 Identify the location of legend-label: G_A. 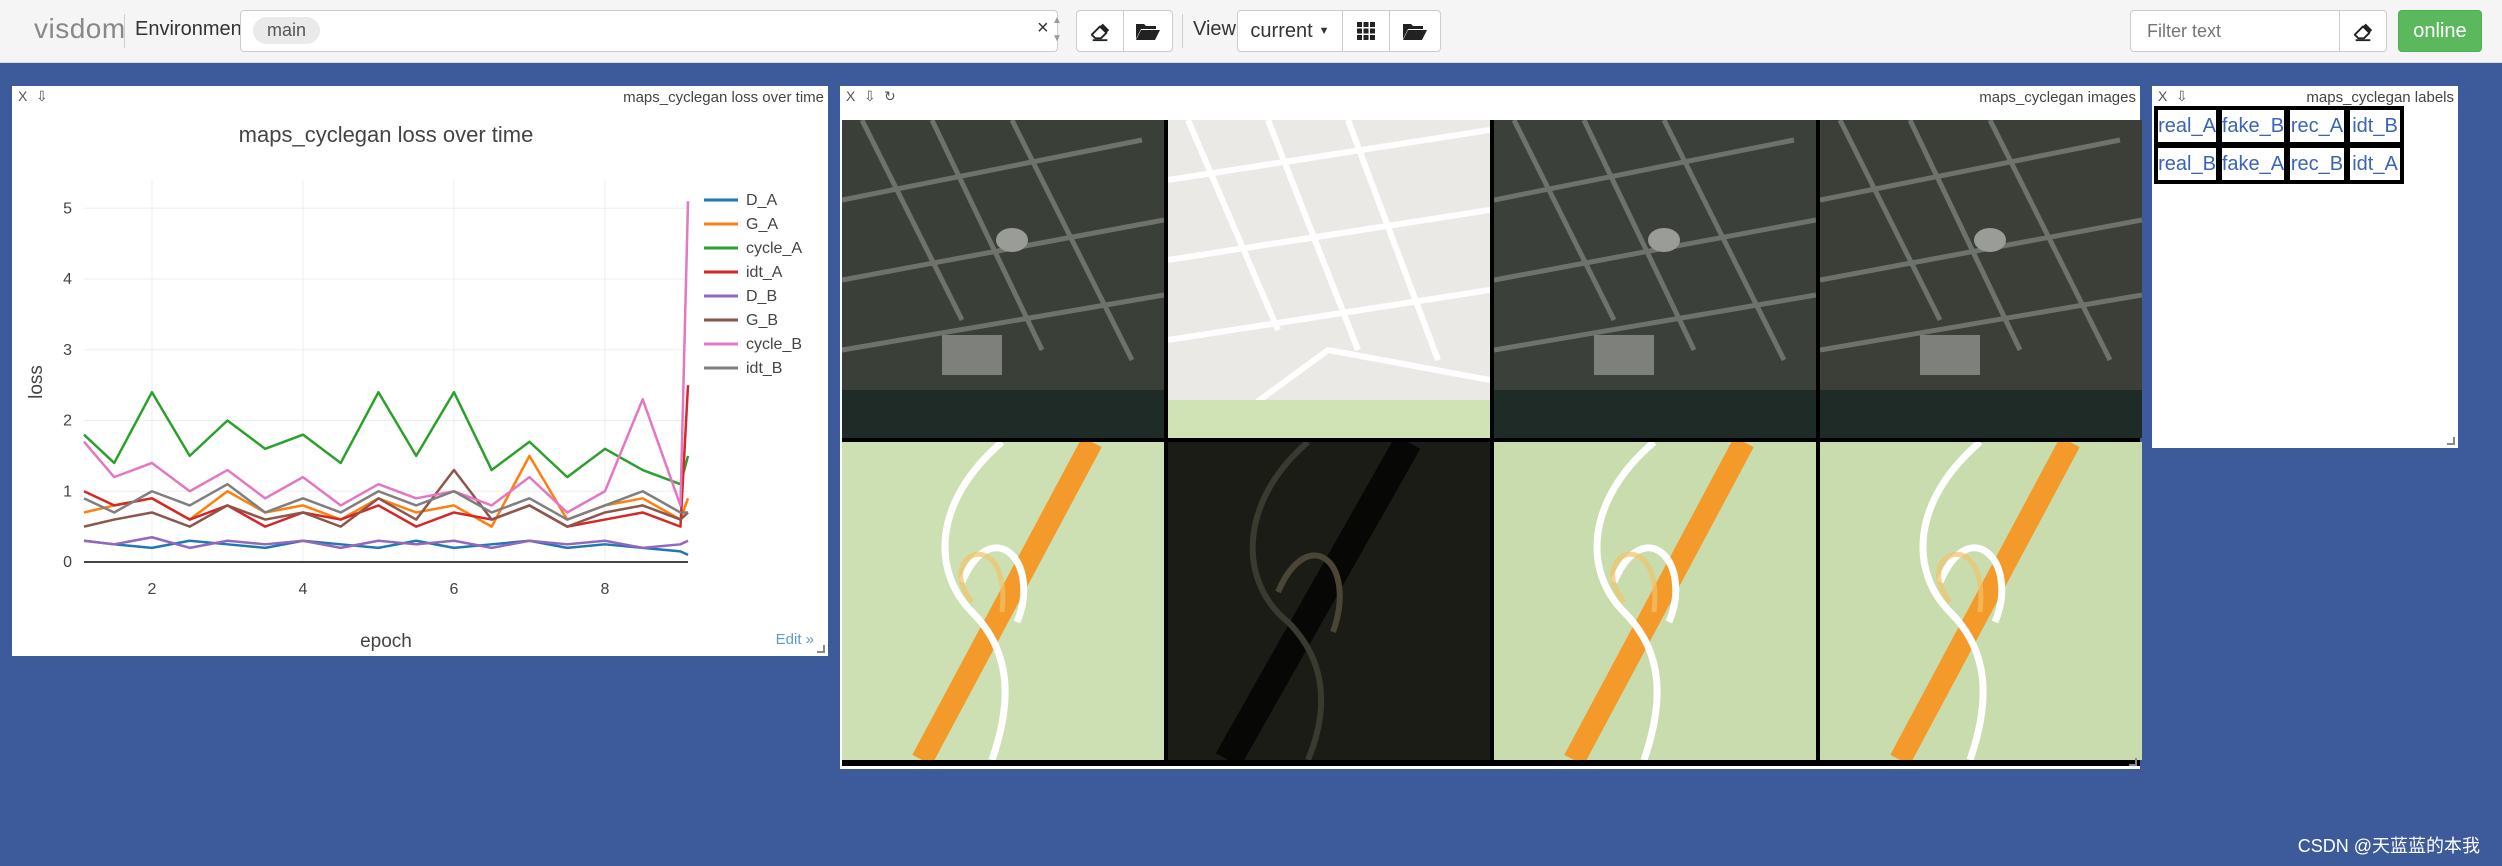
(762, 224).